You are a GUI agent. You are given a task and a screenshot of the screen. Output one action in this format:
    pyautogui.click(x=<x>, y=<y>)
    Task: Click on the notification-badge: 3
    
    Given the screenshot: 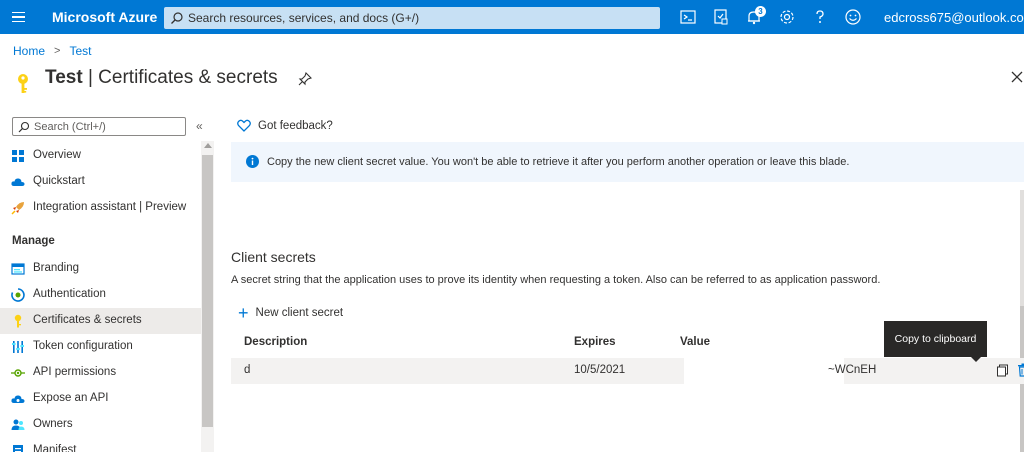 What is the action you would take?
    pyautogui.click(x=760, y=11)
    